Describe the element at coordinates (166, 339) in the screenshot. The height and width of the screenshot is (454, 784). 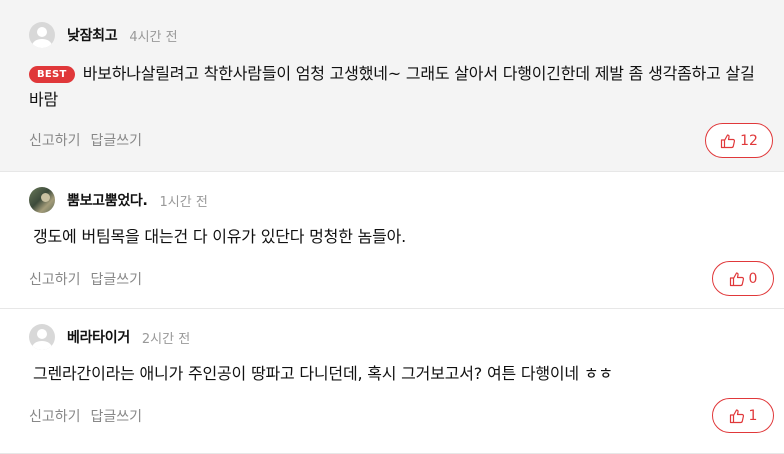
I see `timestamp: 2시간 전` at that location.